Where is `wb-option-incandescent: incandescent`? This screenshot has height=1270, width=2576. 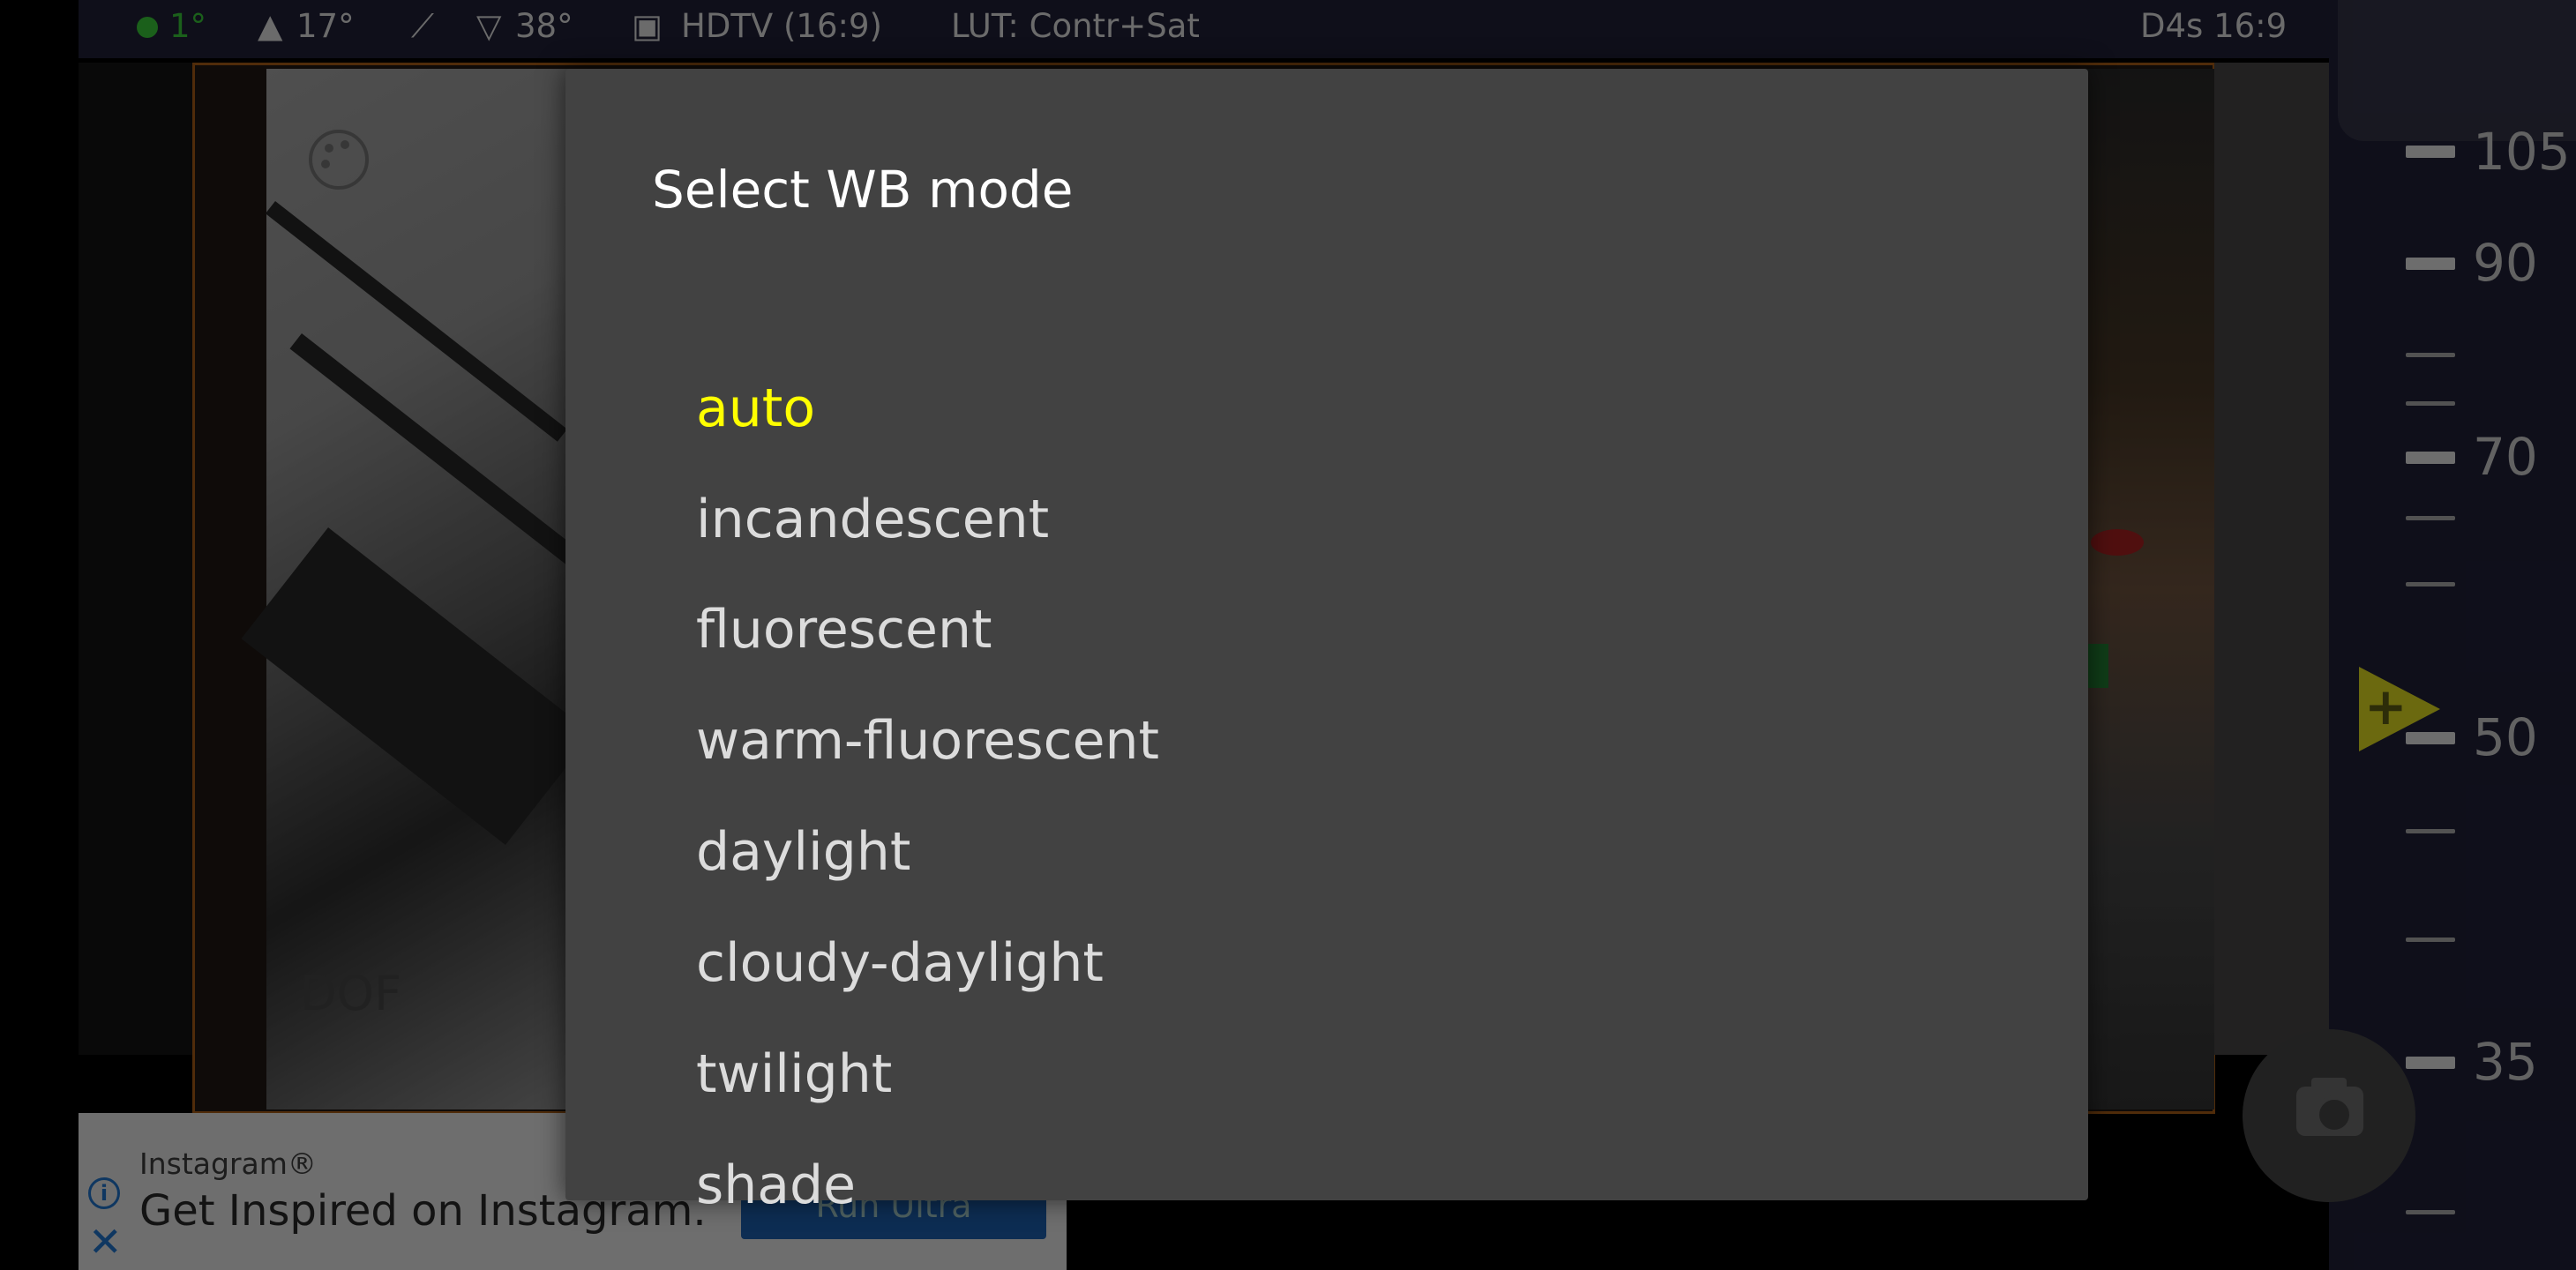 wb-option-incandescent: incandescent is located at coordinates (1327, 519).